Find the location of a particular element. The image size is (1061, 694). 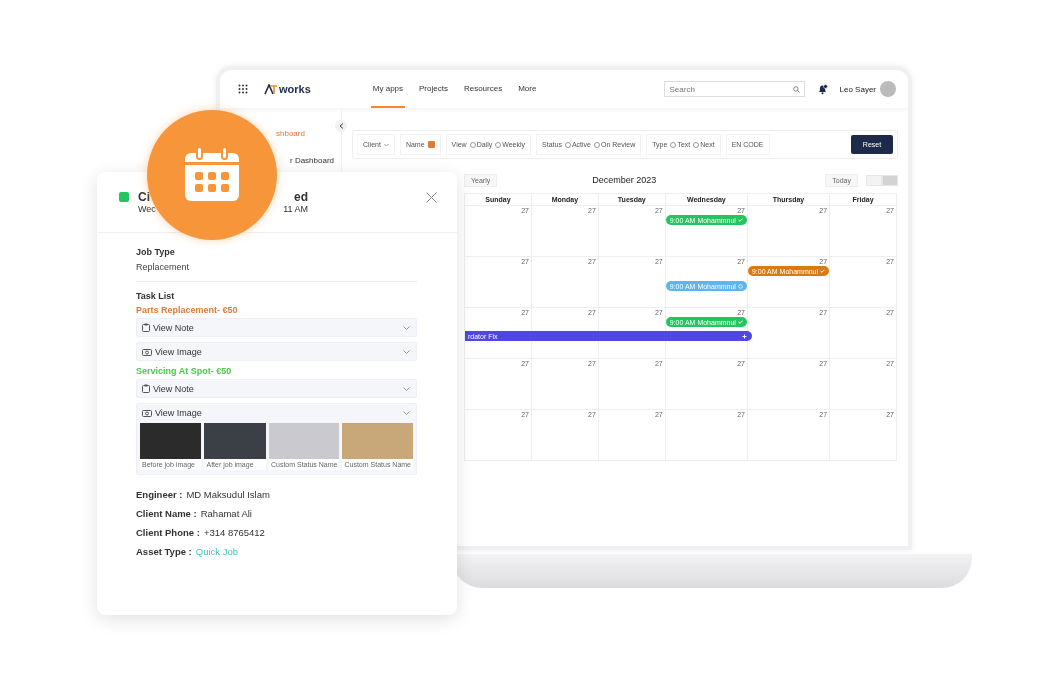

field-label: Task List is located at coordinates (156, 296).